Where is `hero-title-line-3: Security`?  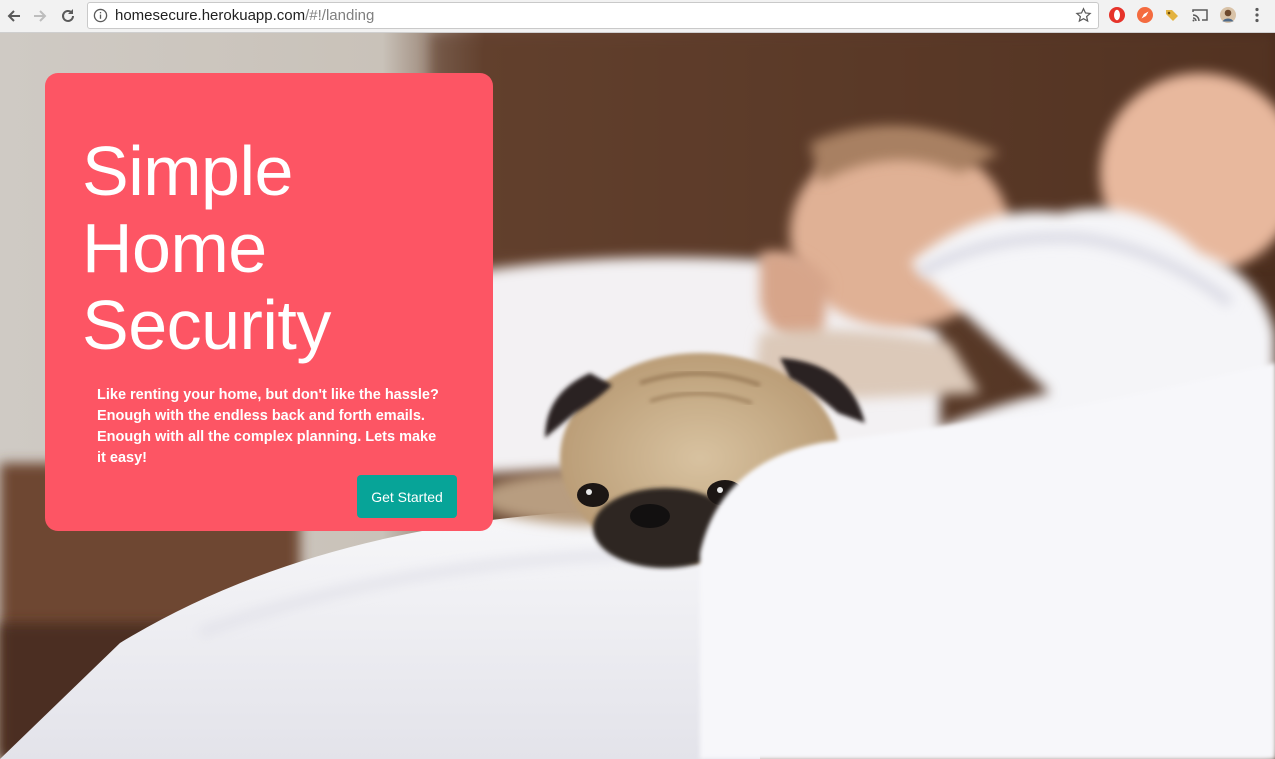 hero-title-line-3: Security is located at coordinates (206, 325).